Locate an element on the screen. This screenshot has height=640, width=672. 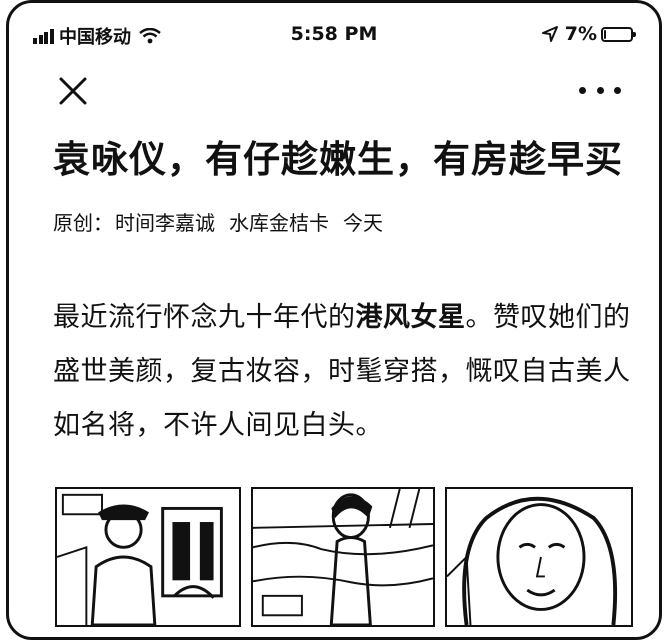
battery-fill is located at coordinates (605, 34).